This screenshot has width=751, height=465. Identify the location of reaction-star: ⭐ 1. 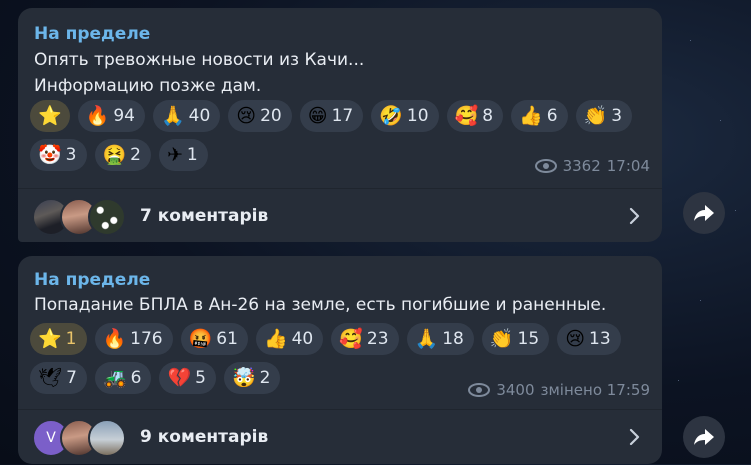
(58, 339).